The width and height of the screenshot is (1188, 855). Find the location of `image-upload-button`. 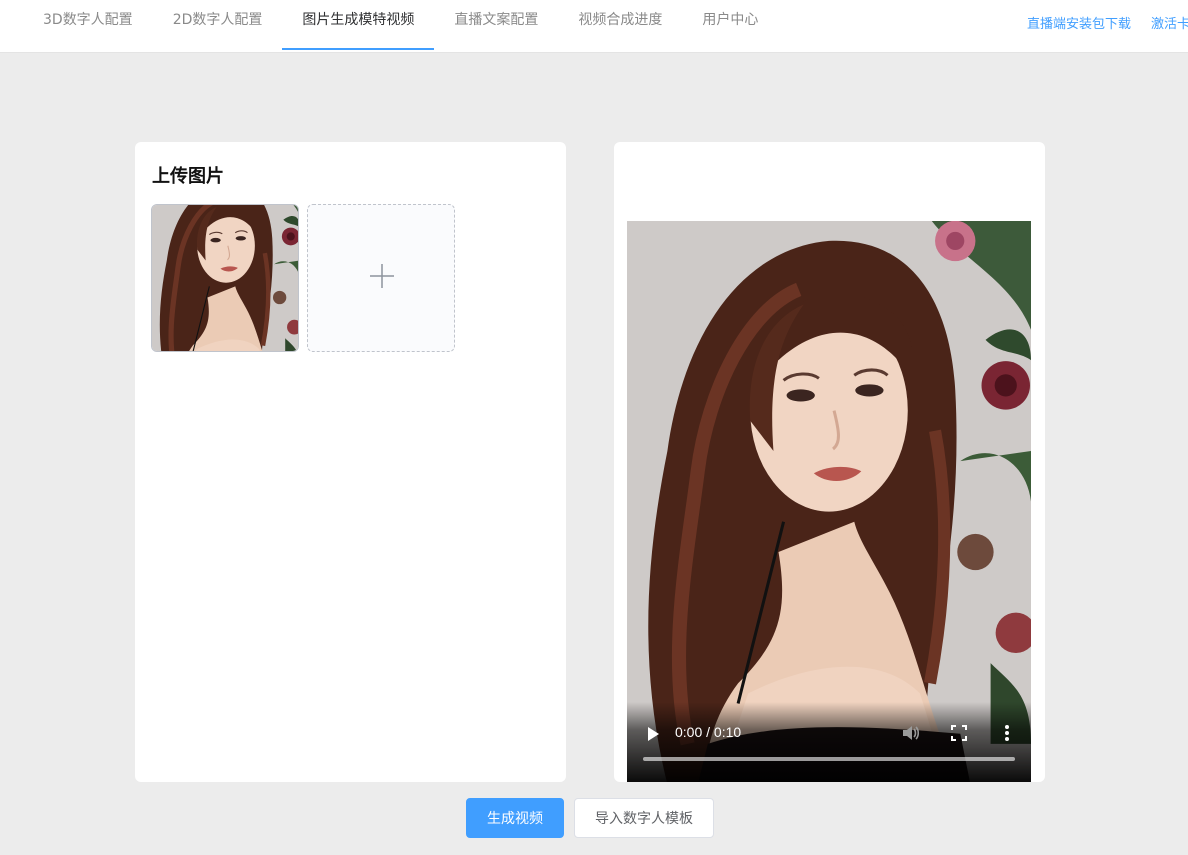

image-upload-button is located at coordinates (381, 278).